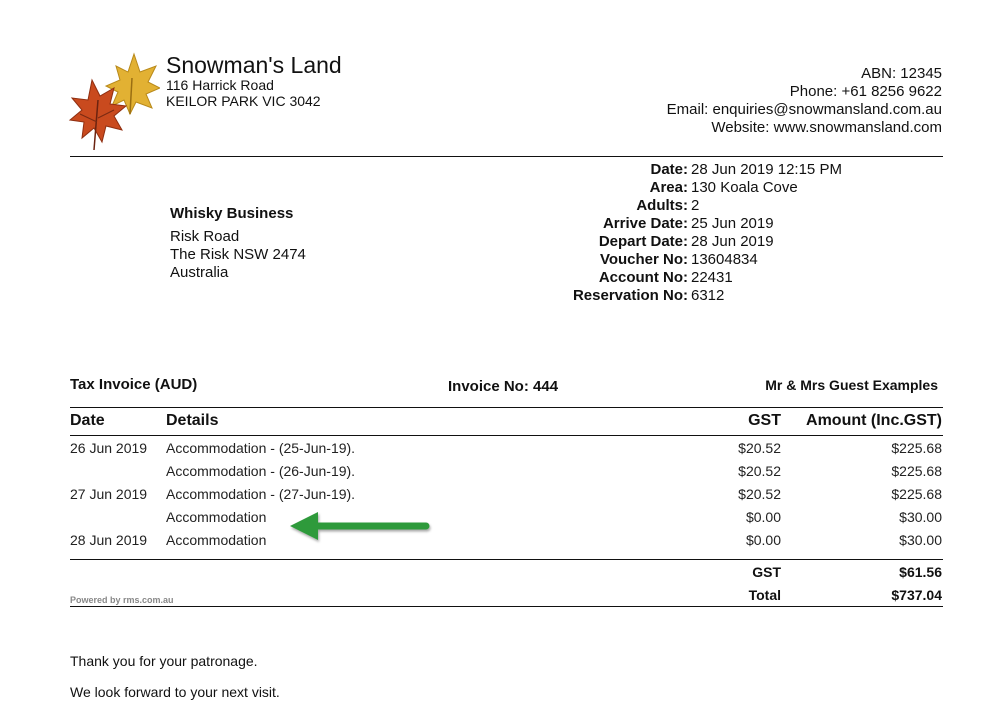 The width and height of the screenshot is (986, 715). Describe the element at coordinates (506, 606) in the screenshot. I see `footer-divider` at that location.